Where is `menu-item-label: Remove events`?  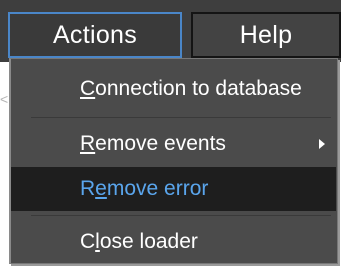 menu-item-label: Remove events is located at coordinates (153, 143).